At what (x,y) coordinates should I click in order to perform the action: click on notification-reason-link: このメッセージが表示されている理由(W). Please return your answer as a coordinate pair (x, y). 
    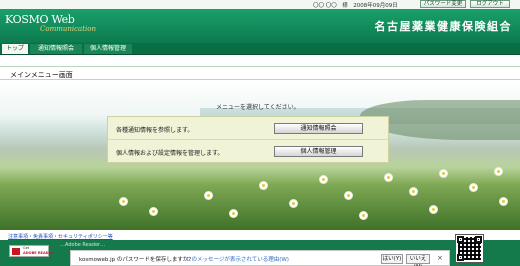
    Looking at the image, I should click on (237, 259).